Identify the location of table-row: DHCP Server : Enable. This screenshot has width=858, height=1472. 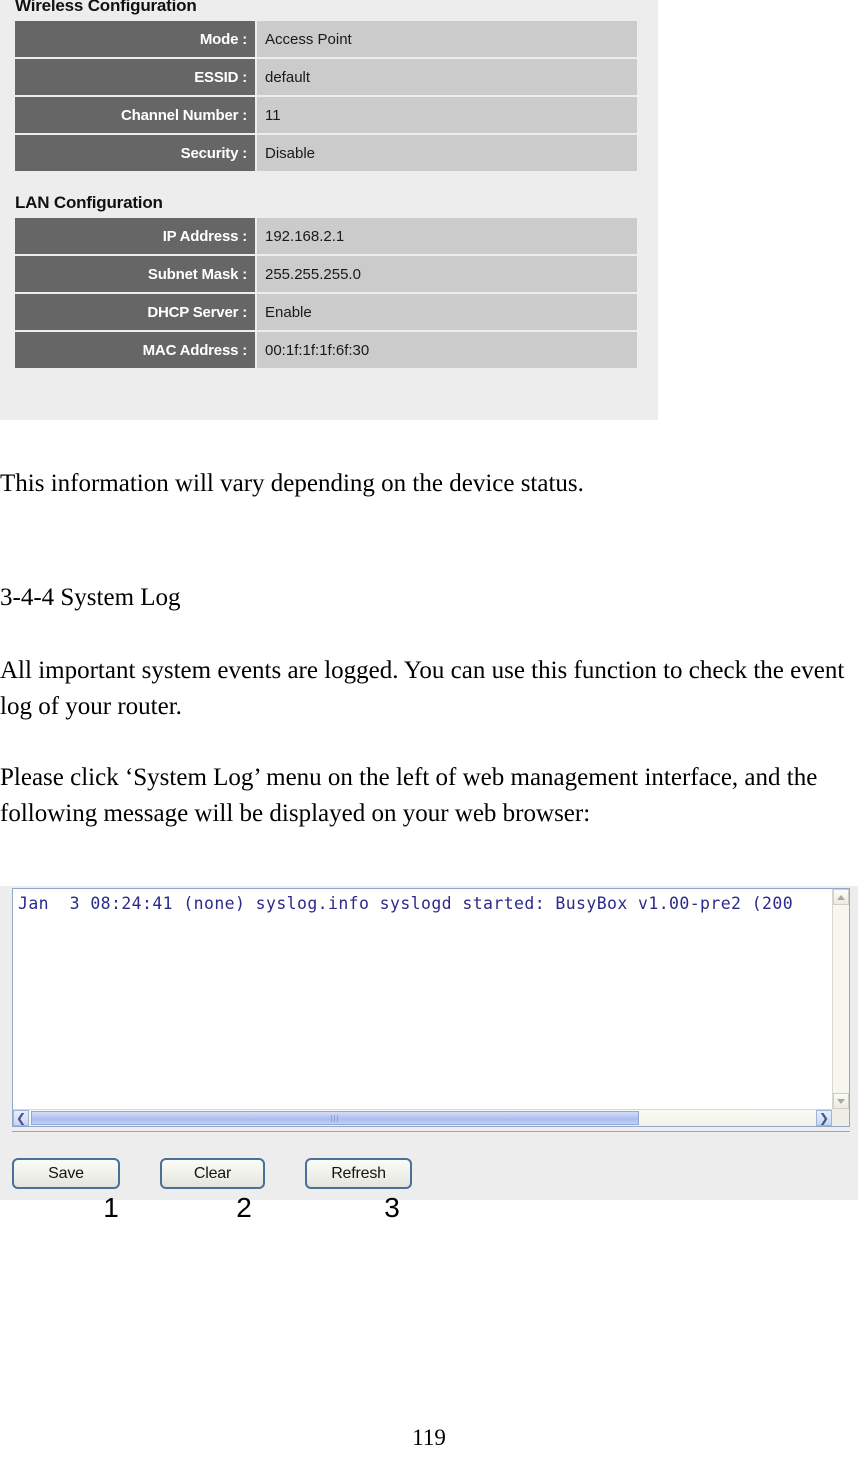
(326, 312).